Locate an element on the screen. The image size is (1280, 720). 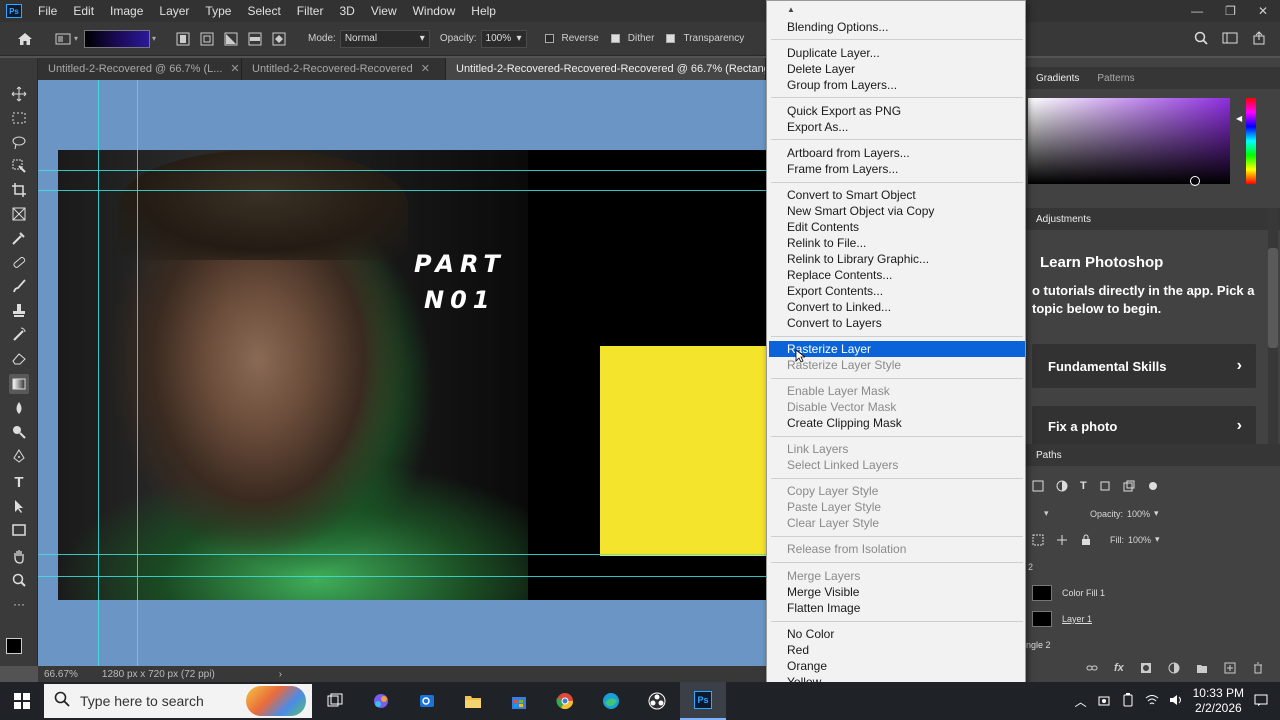
dither-checkbox is located at coordinates (615, 38).